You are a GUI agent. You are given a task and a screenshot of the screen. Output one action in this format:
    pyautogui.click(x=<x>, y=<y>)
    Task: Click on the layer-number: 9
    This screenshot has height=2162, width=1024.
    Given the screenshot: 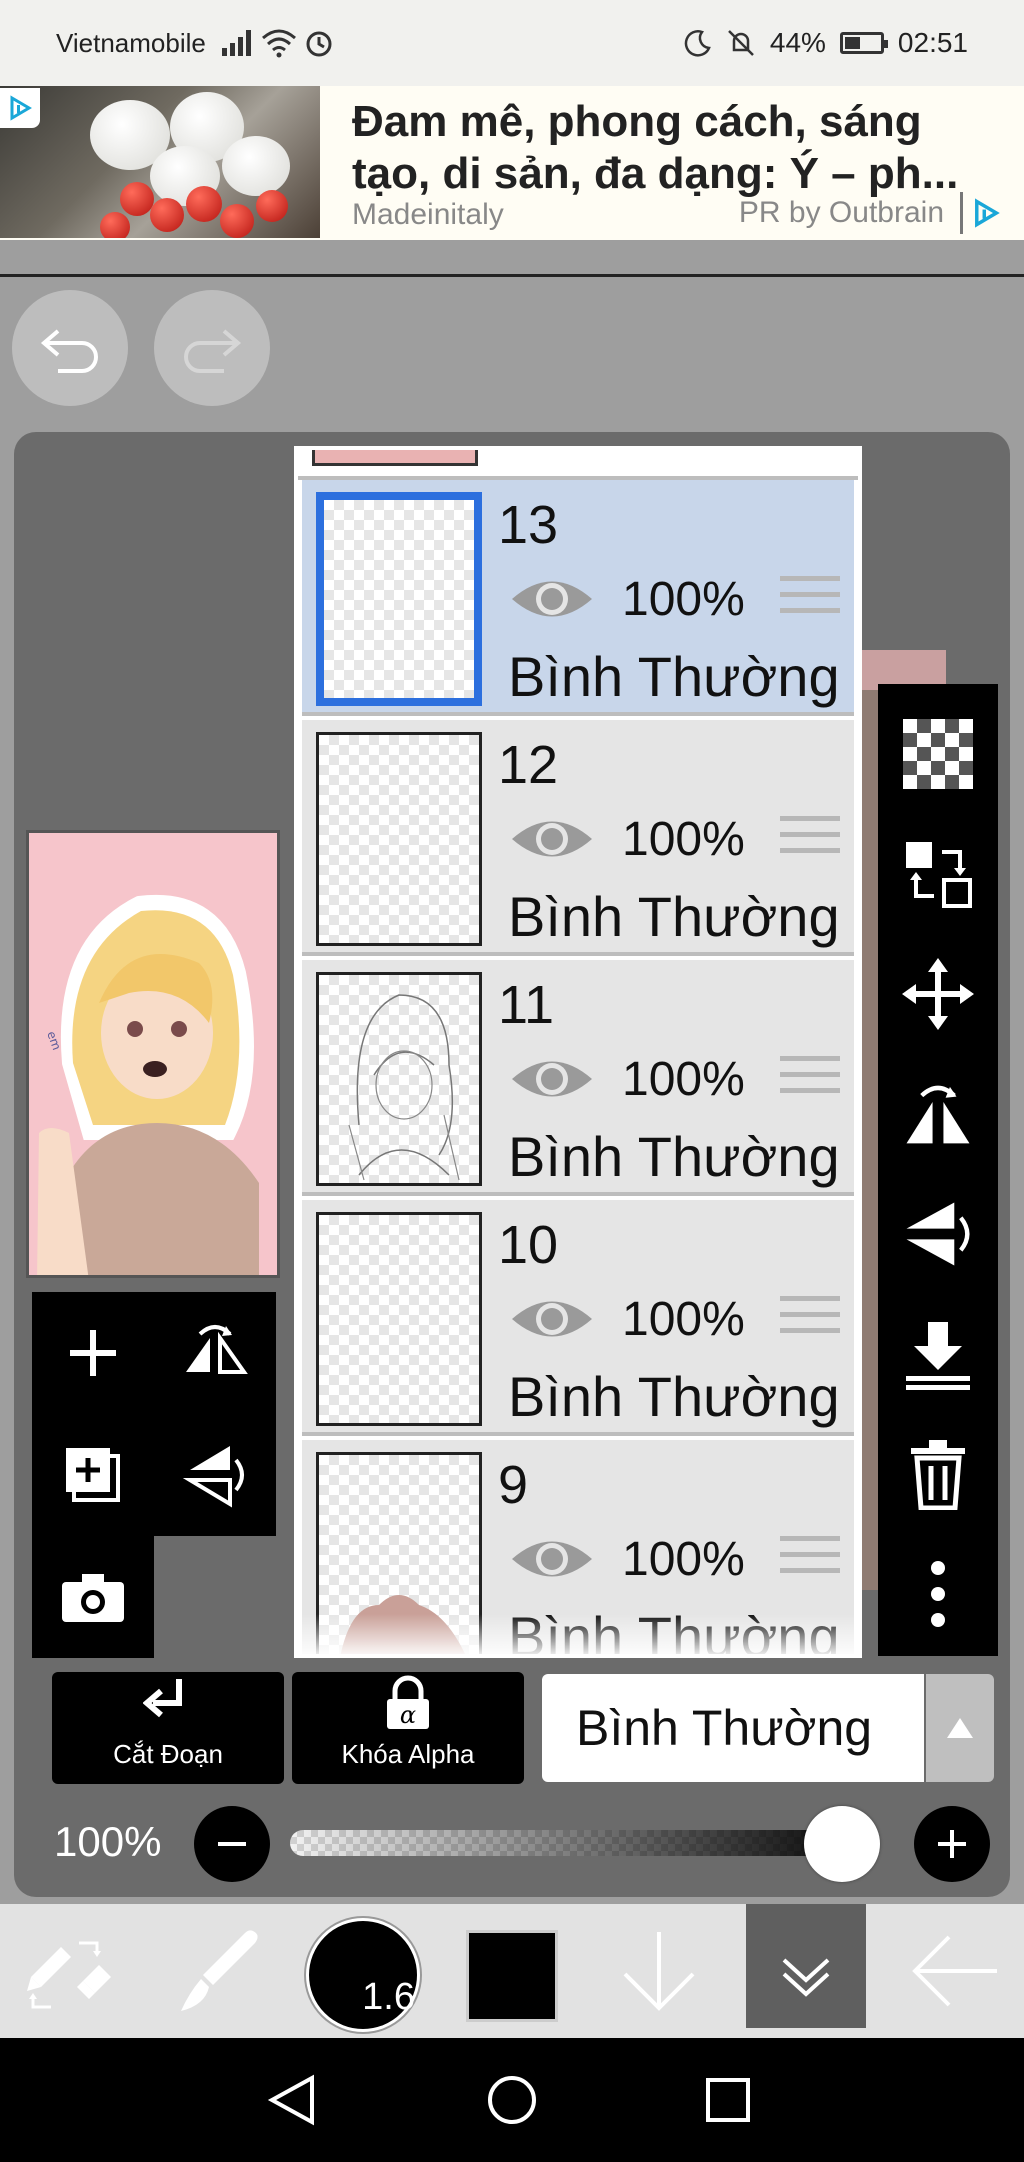 What is the action you would take?
    pyautogui.click(x=513, y=1485)
    